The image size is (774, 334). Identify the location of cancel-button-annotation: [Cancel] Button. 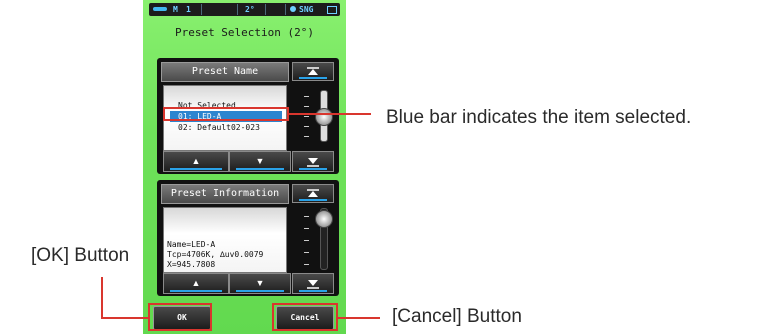
(457, 316).